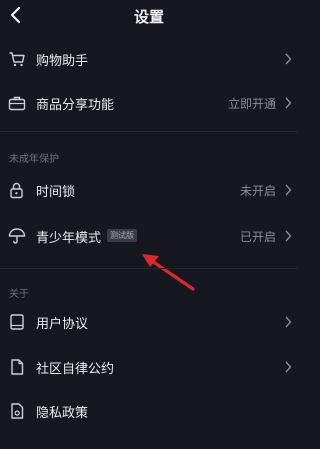  I want to click on menu-item-time-lock: 时间锁 未开启, so click(149, 190).